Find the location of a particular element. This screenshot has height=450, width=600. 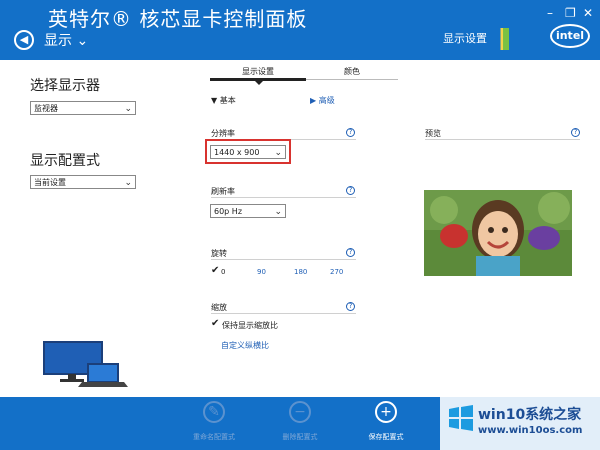

rename-profile-button: 重命名配置式 is located at coordinates (214, 437).